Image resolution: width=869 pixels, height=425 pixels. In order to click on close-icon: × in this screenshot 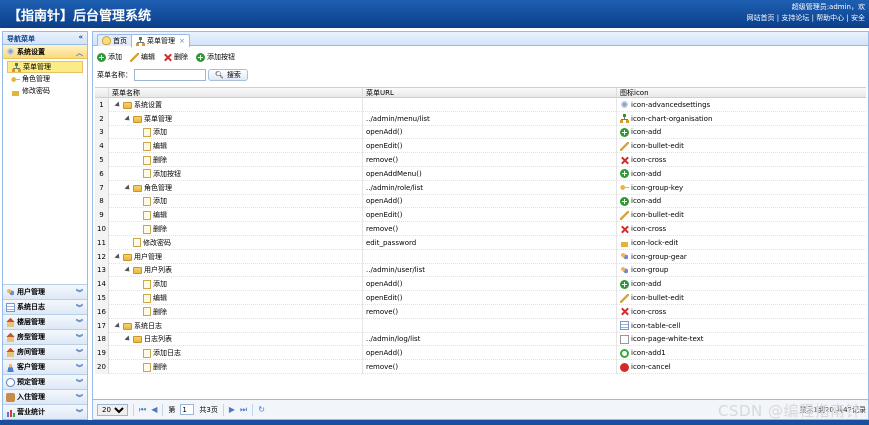, I will do `click(182, 41)`.